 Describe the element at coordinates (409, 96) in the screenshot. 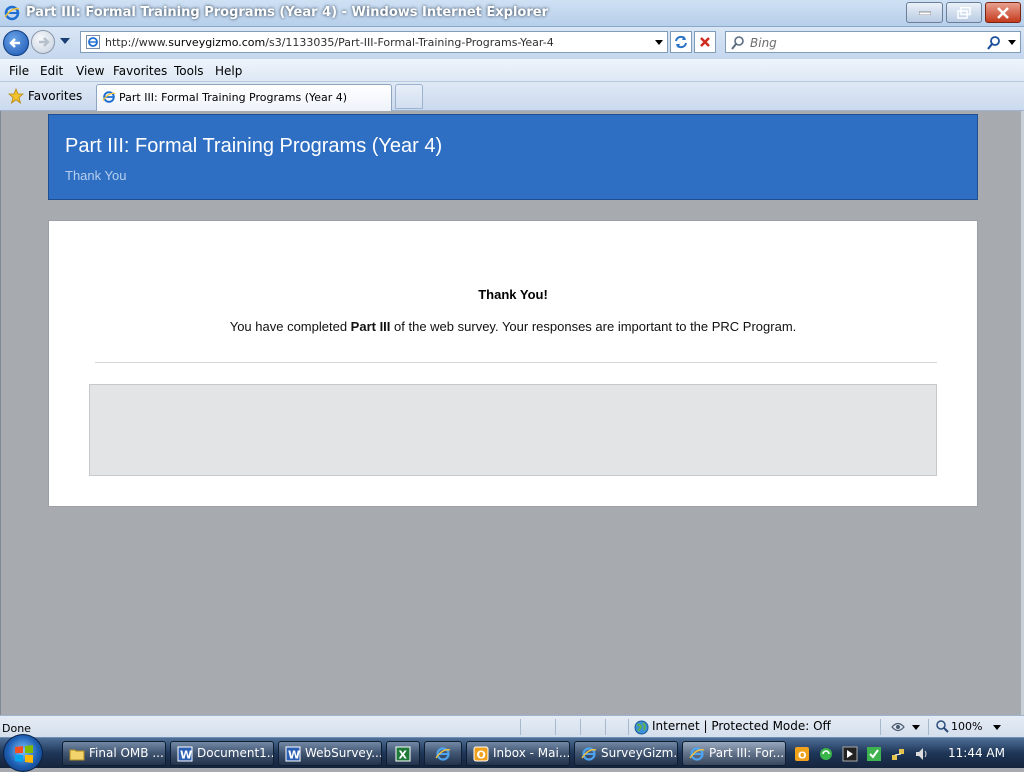

I see `new-tab-button` at that location.